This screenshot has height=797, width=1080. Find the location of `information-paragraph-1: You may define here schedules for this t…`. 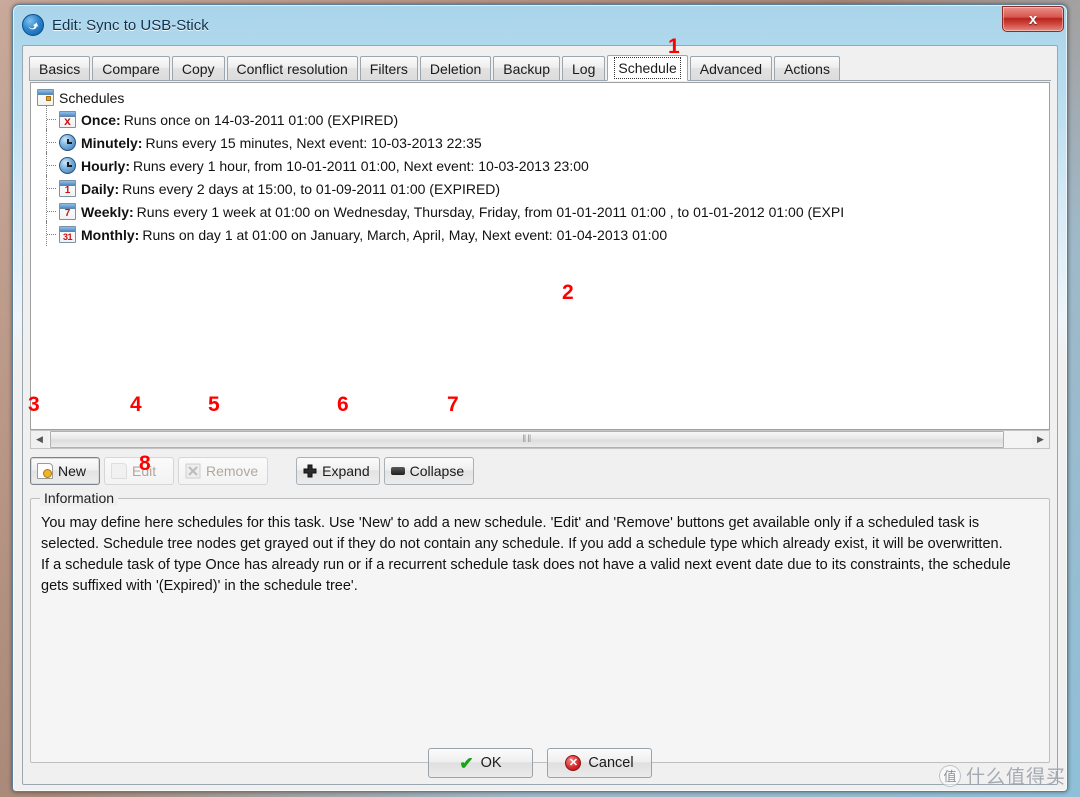

information-paragraph-1: You may define here schedules for this t… is located at coordinates (522, 533).